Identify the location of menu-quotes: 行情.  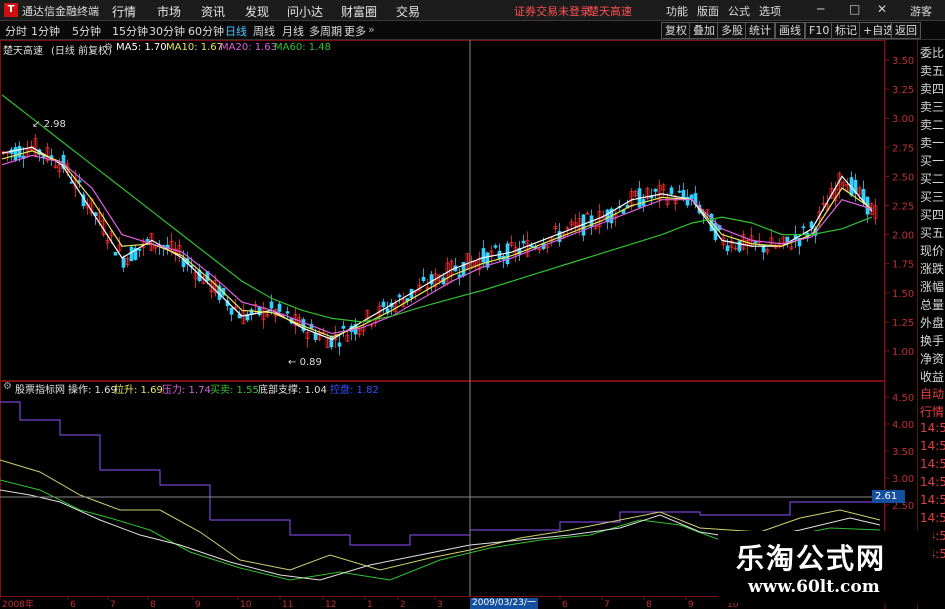
(124, 11).